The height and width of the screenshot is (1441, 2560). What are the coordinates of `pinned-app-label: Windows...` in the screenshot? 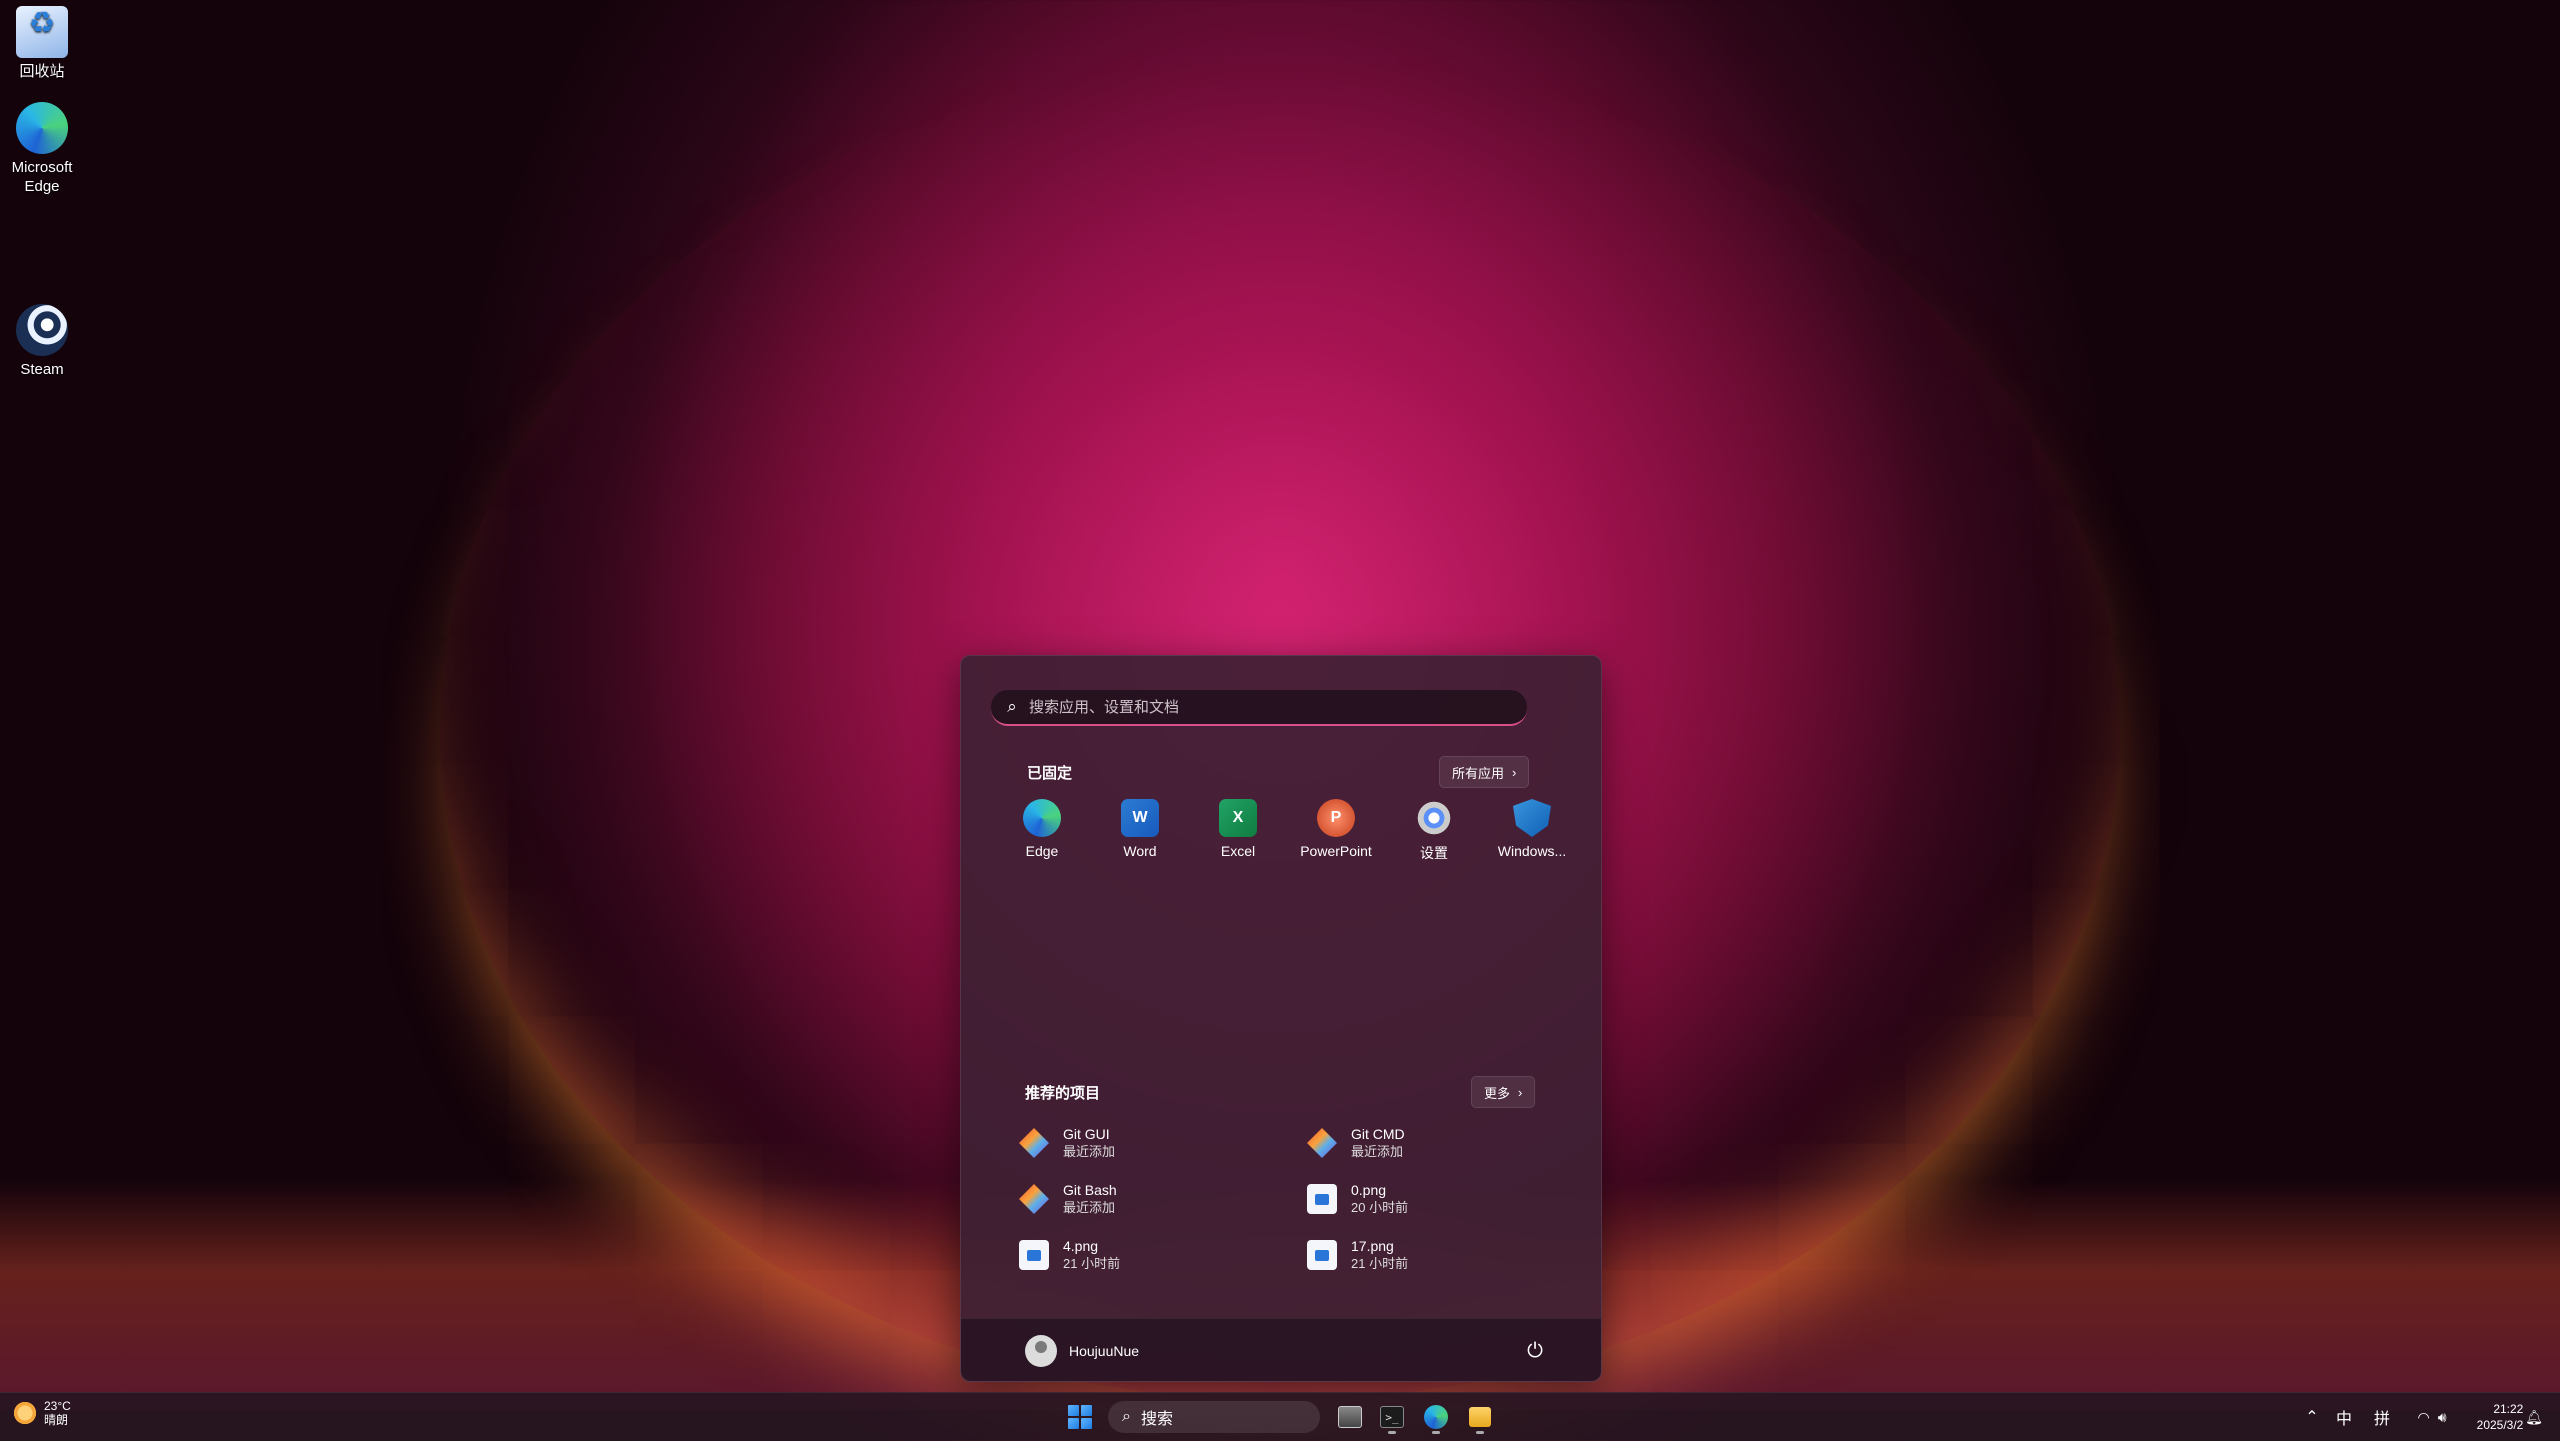 It's located at (1532, 851).